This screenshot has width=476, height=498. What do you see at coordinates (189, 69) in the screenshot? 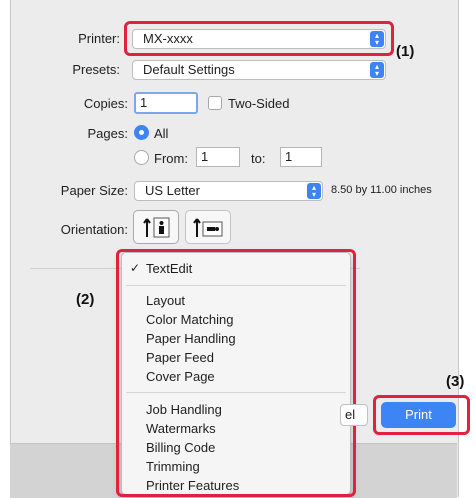
I see `presets-value: Default Settings` at bounding box center [189, 69].